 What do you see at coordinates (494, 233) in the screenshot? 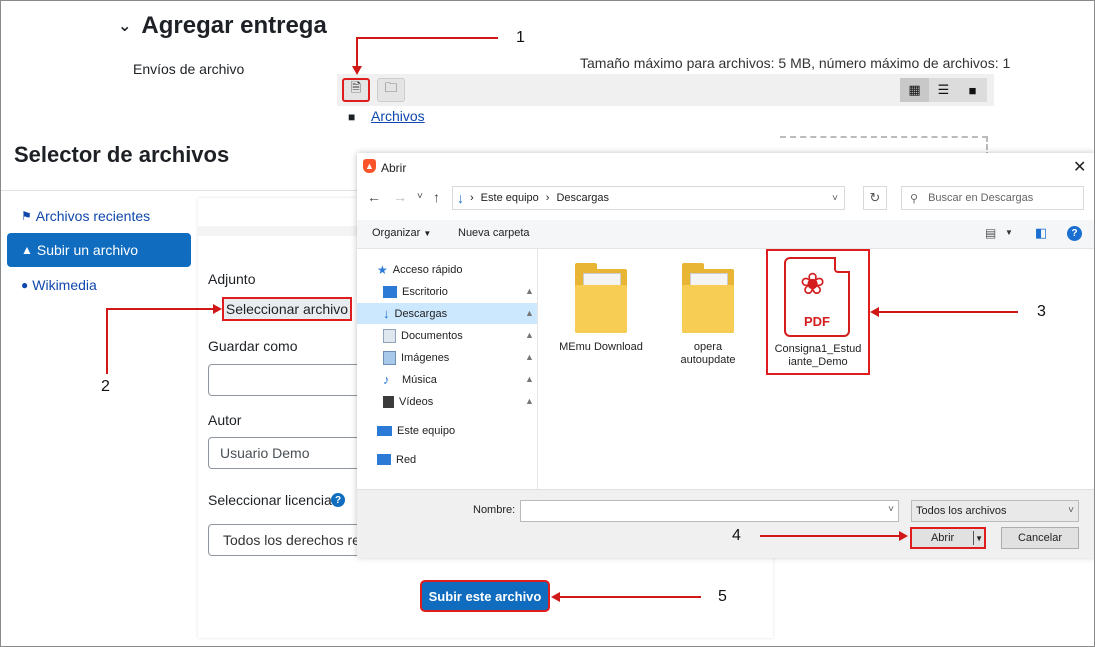
I see `new-folder-button: Nueva carpeta` at bounding box center [494, 233].